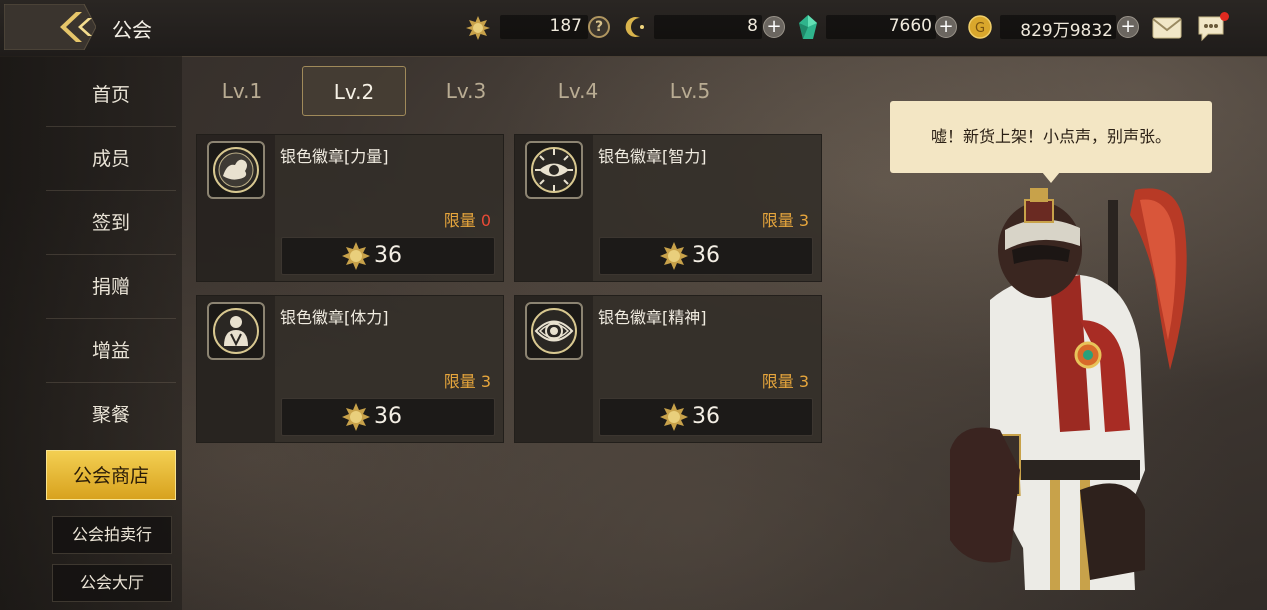 The height and width of the screenshot is (610, 1267). What do you see at coordinates (808, 27) in the screenshot?
I see `green-gem-icon` at bounding box center [808, 27].